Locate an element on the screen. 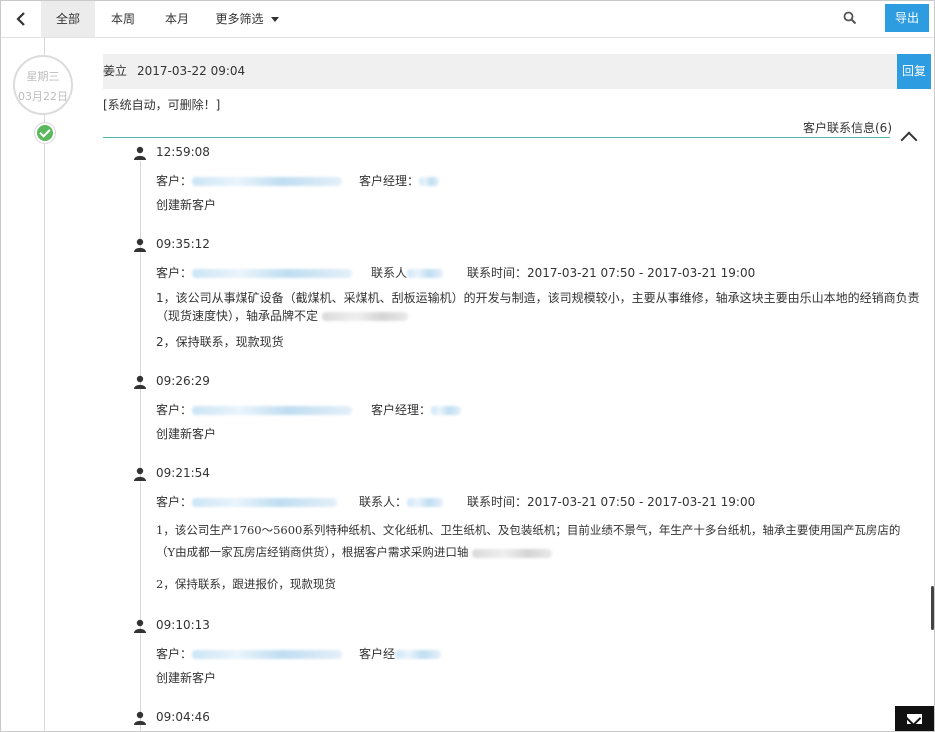 The image size is (935, 732). record-manager: 客户经 is located at coordinates (400, 653).